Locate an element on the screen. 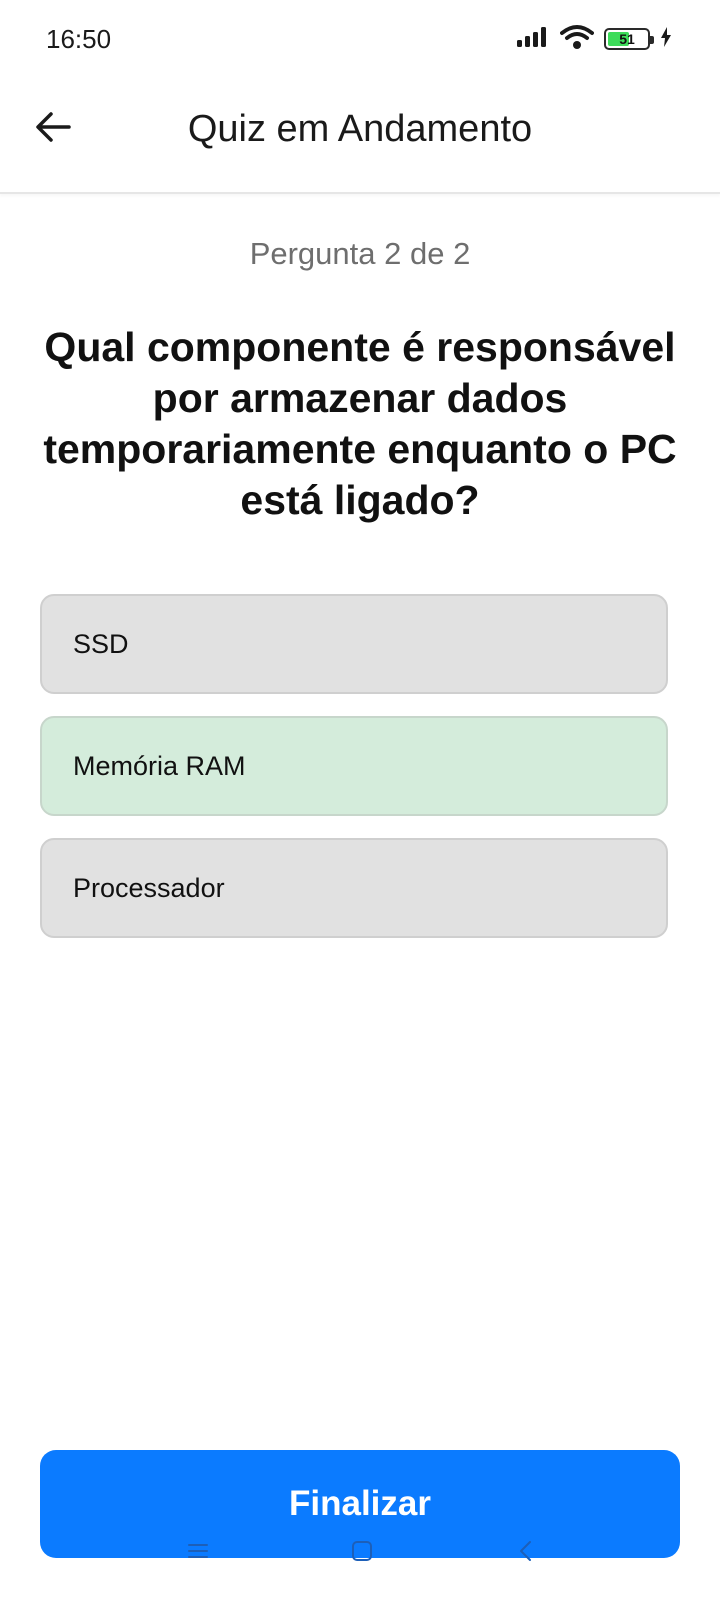 Image resolution: width=720 pixels, height=1600 pixels. signal-icon is located at coordinates (533, 39).